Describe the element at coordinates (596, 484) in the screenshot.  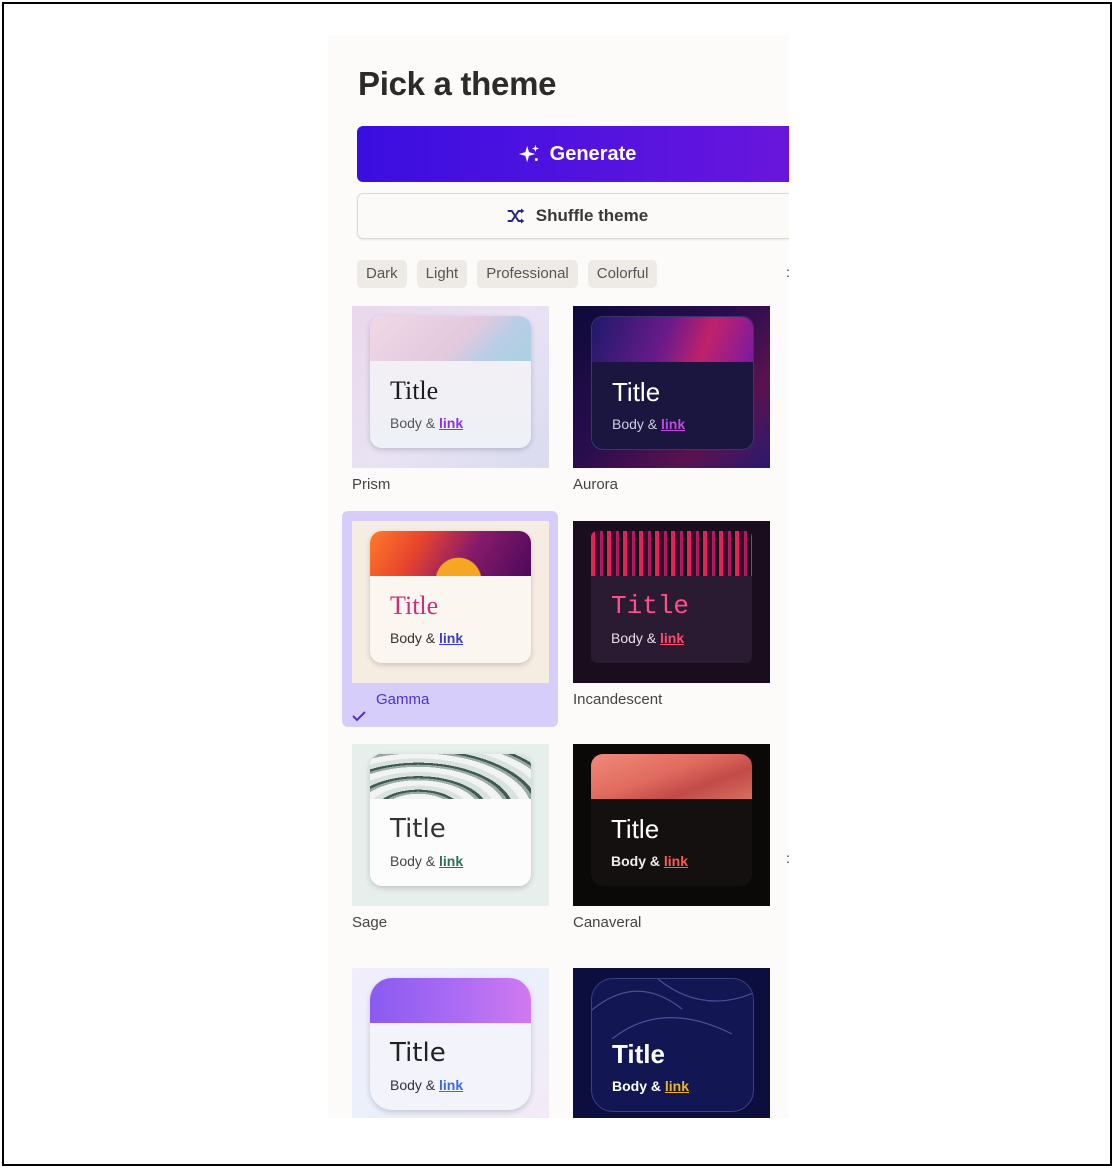
I see `theme-name: Aurora` at that location.